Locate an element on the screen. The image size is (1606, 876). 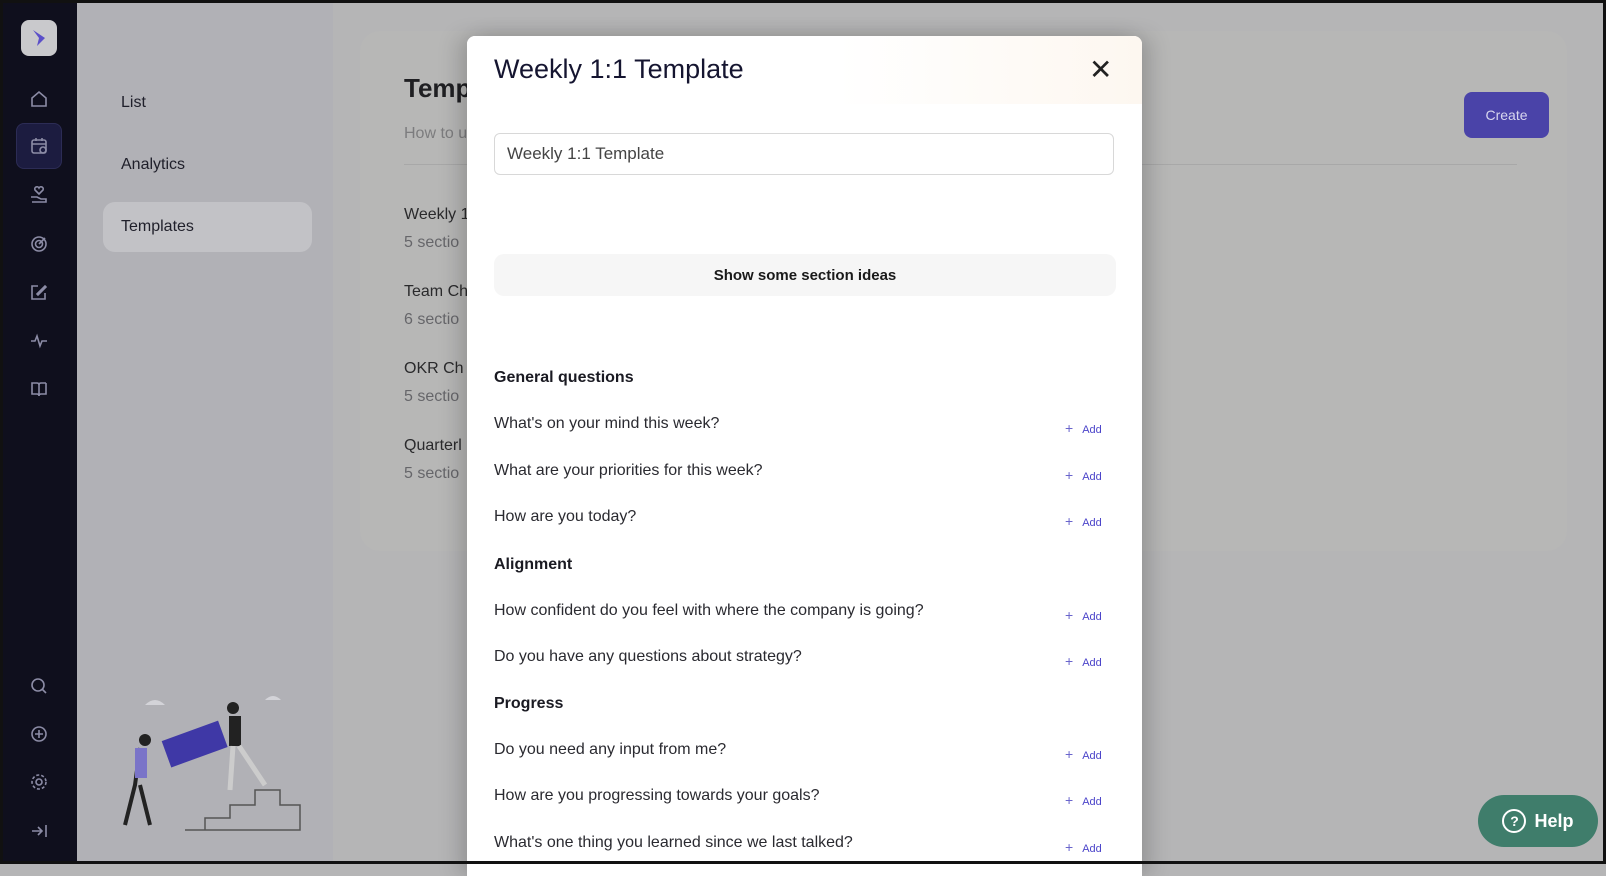
target-icon is located at coordinates (39, 244).